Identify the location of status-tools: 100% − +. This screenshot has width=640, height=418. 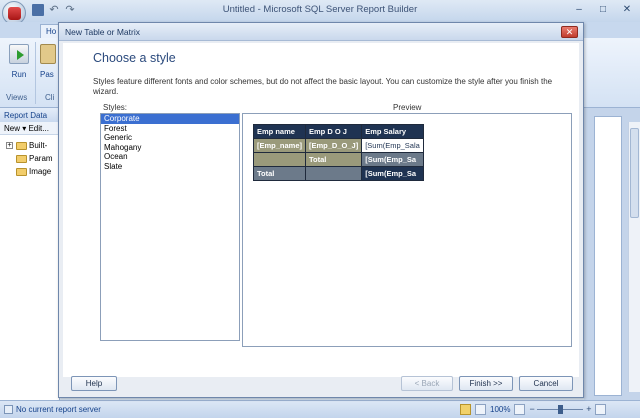
(533, 409).